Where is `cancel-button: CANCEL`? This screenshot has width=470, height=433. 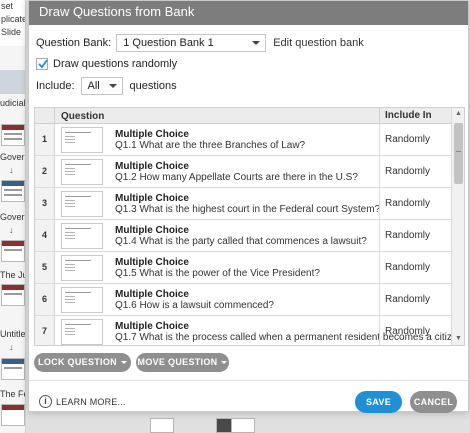 cancel-button: CANCEL is located at coordinates (433, 402).